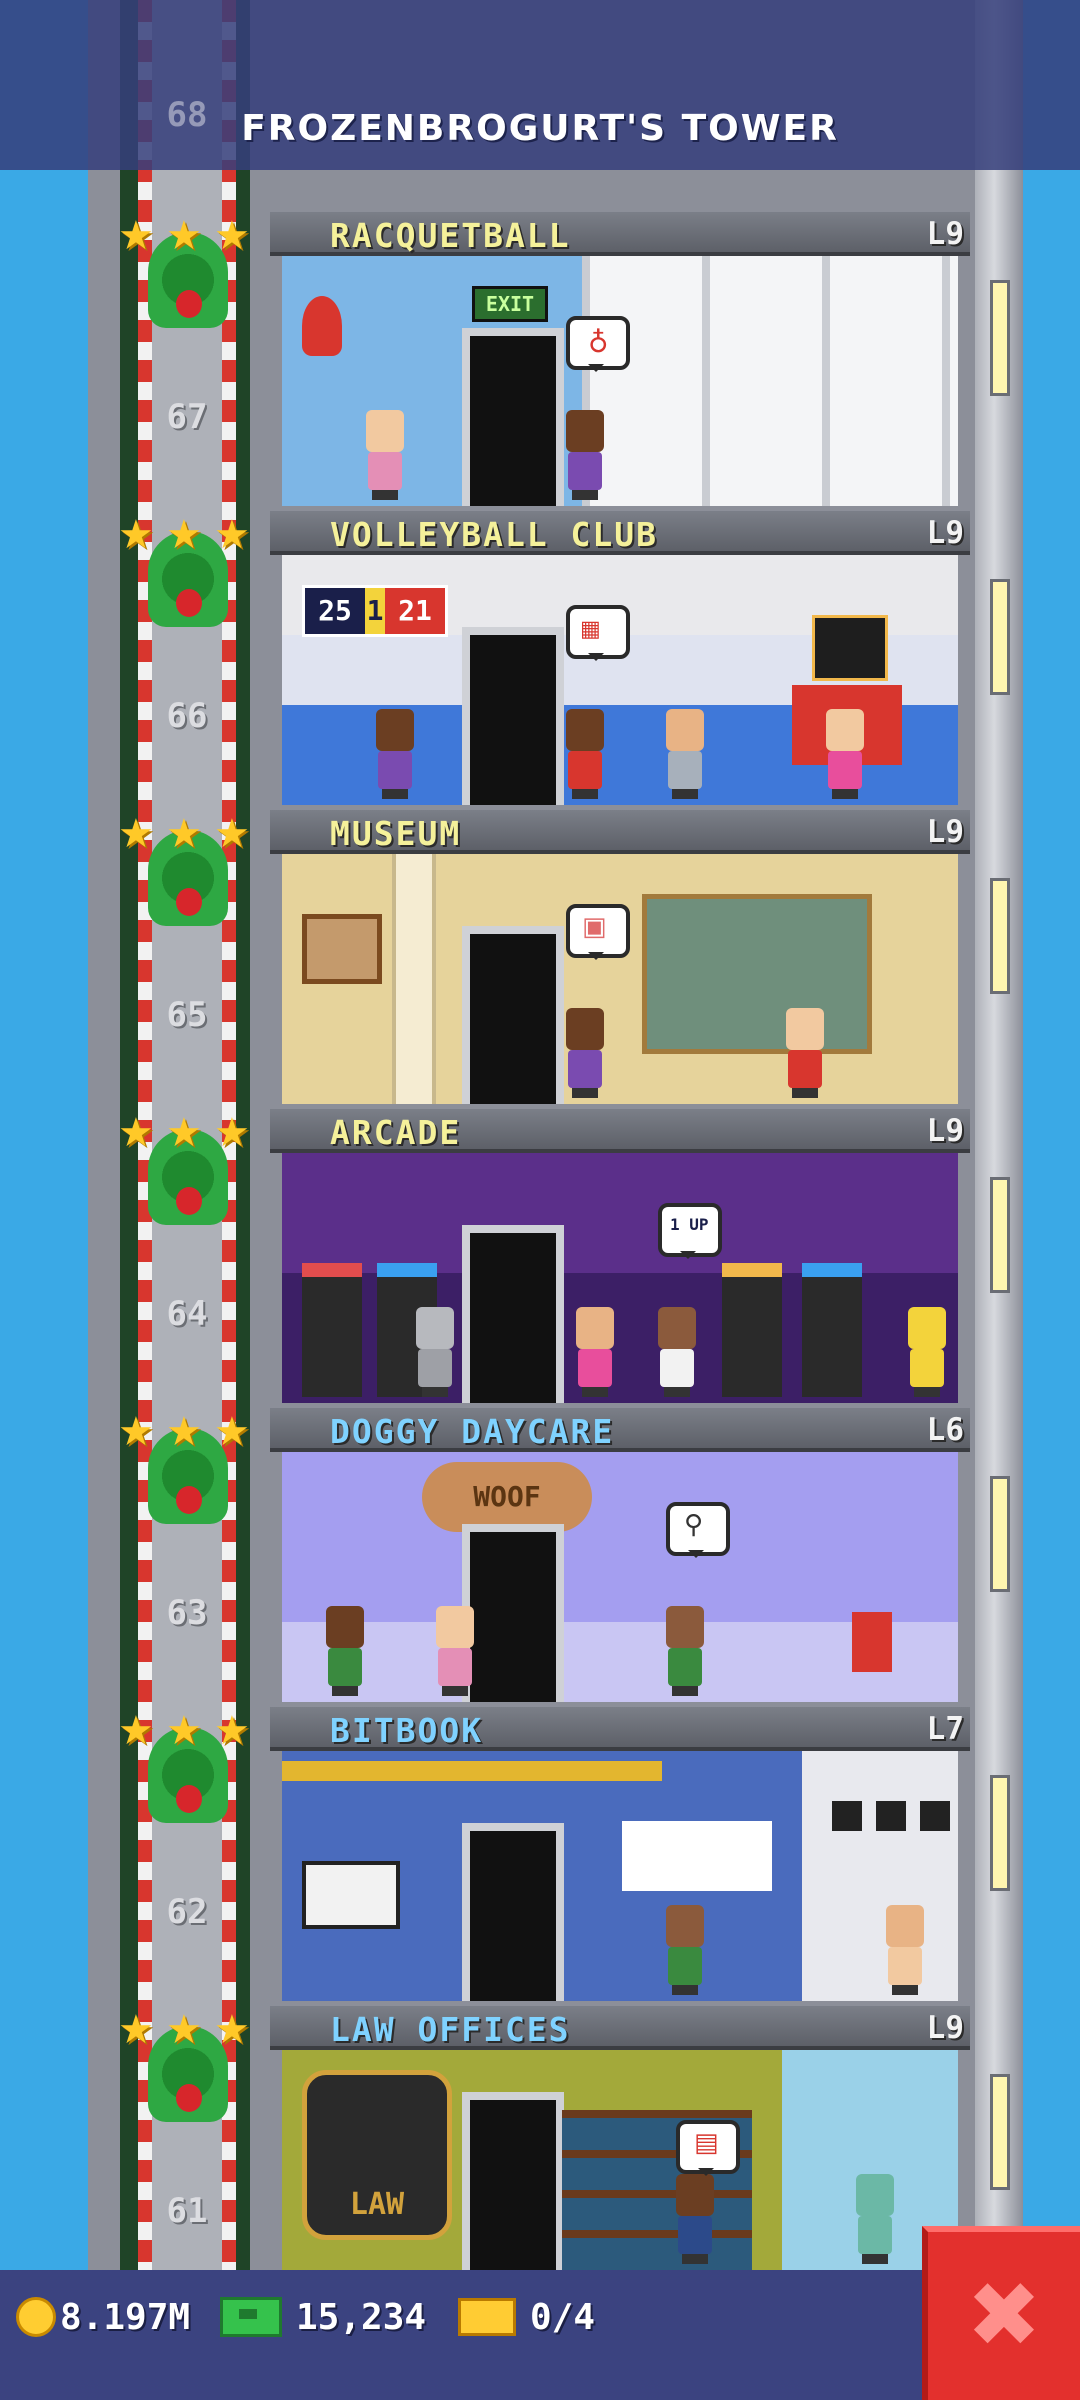  What do you see at coordinates (694, 1525) in the screenshot?
I see `microscope-icon: ⚲` at bounding box center [694, 1525].